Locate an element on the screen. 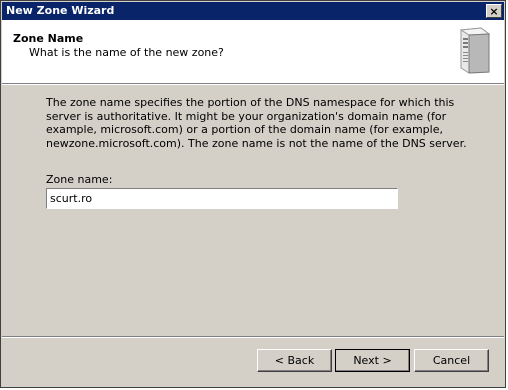  zone-name-label: Zone name: is located at coordinates (79, 179).